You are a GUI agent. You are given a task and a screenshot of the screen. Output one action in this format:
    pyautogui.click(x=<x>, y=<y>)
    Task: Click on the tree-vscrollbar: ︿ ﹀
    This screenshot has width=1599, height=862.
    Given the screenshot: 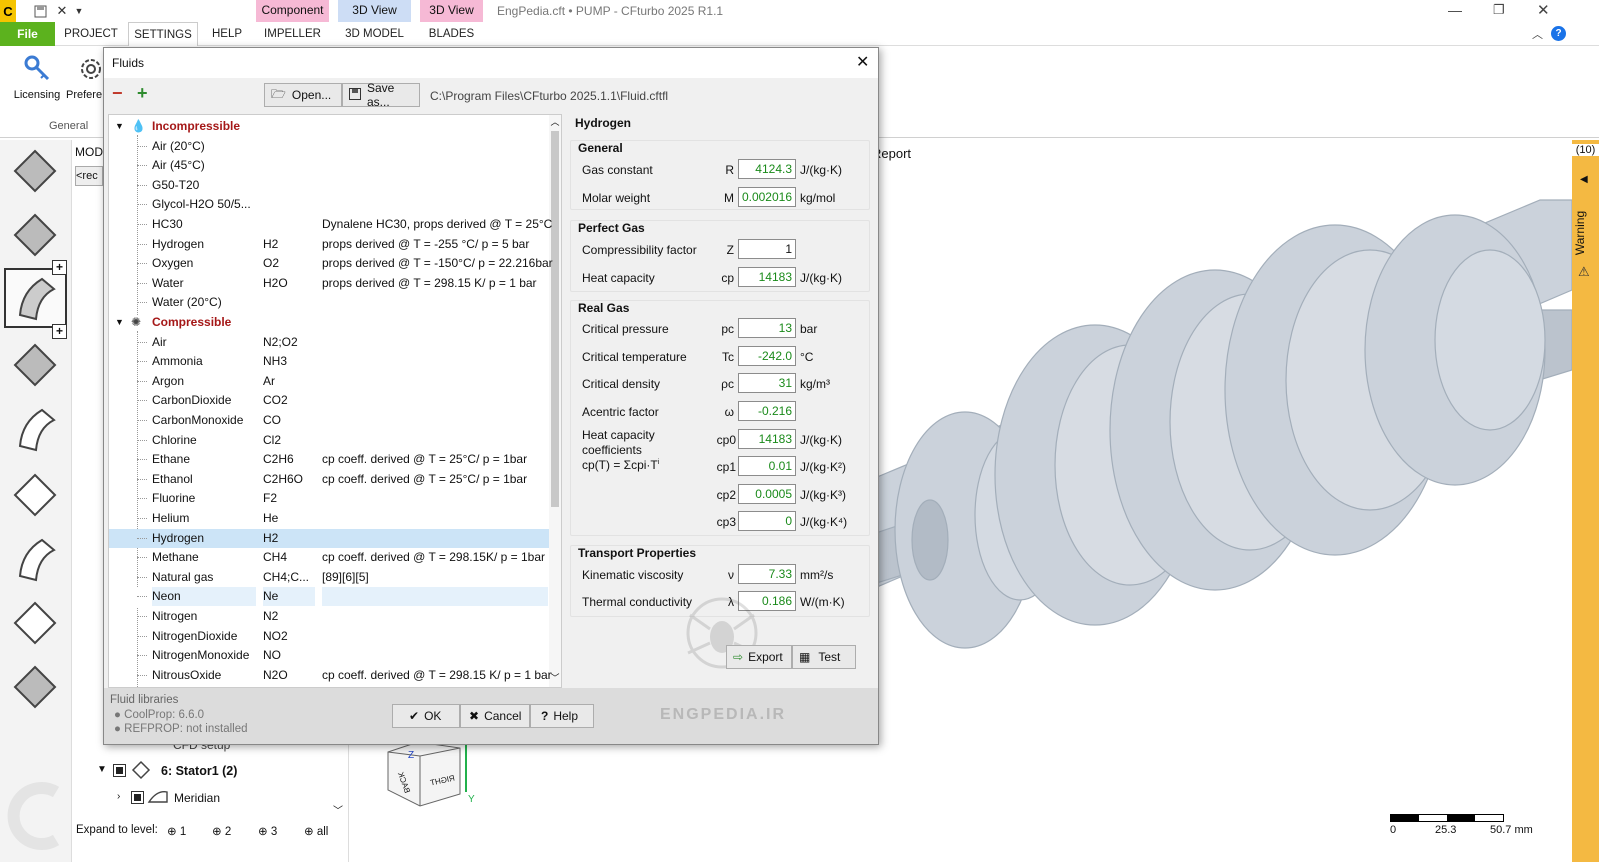 What is the action you would take?
    pyautogui.click(x=555, y=401)
    